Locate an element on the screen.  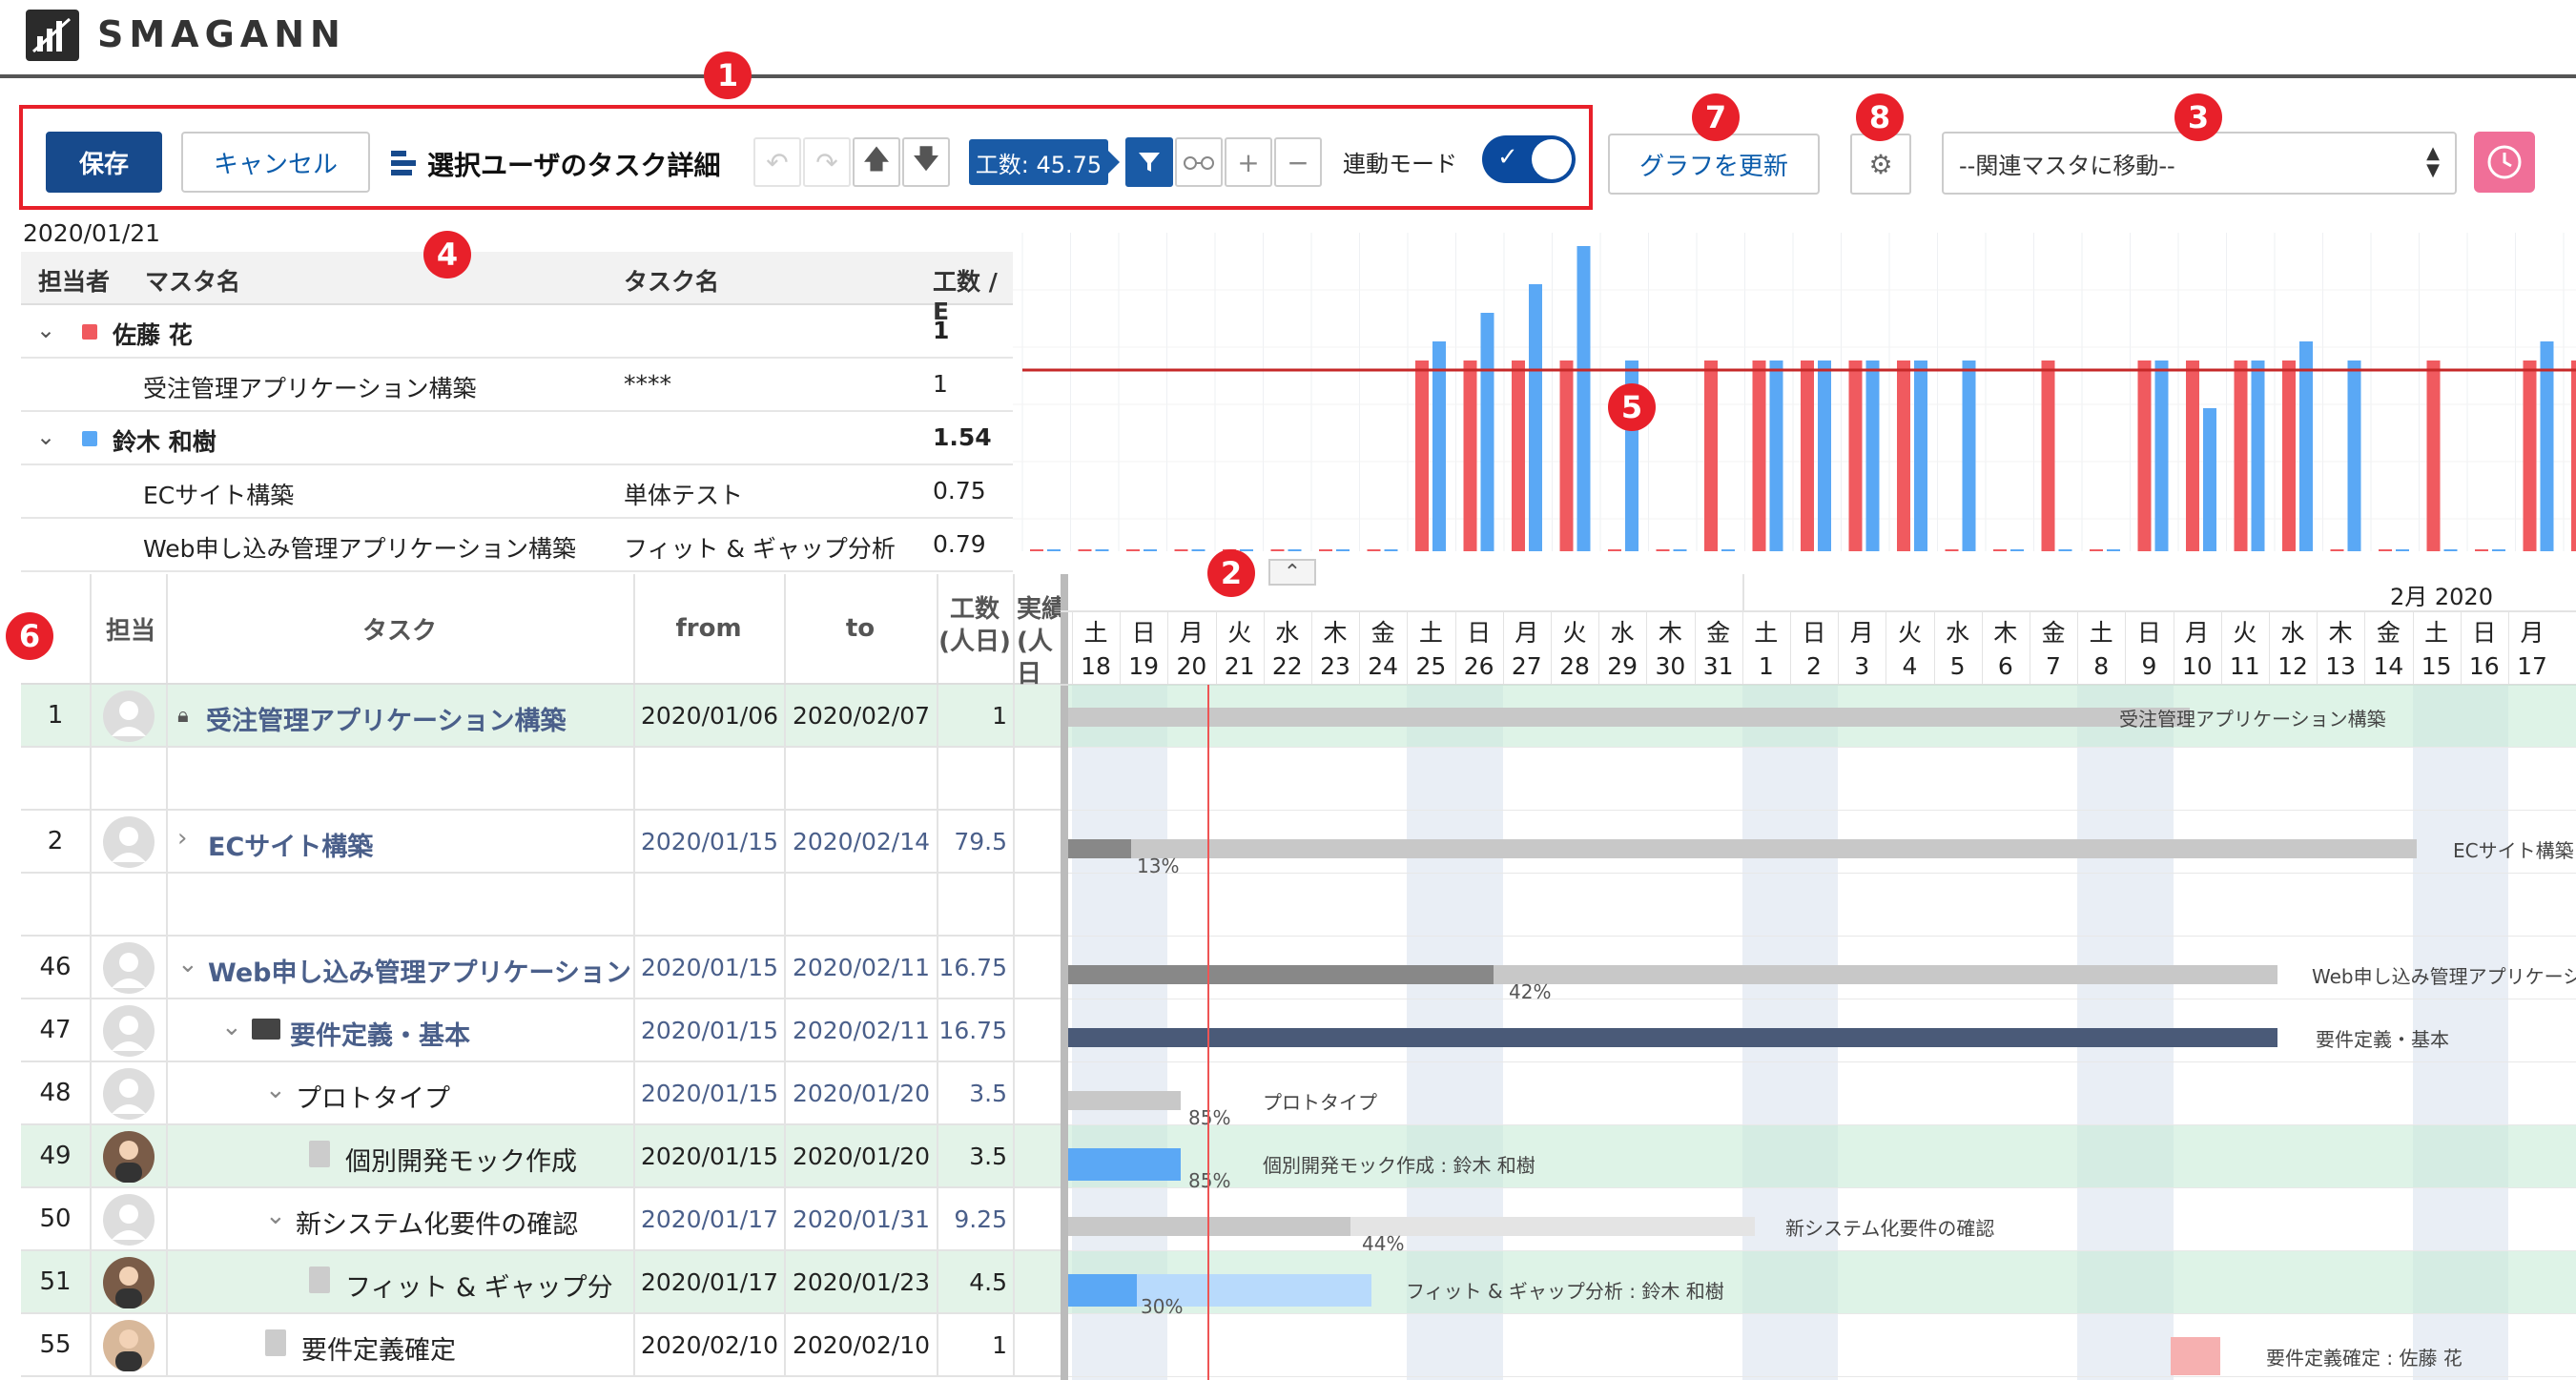
gantt-day: 17 is located at coordinates (2532, 666).